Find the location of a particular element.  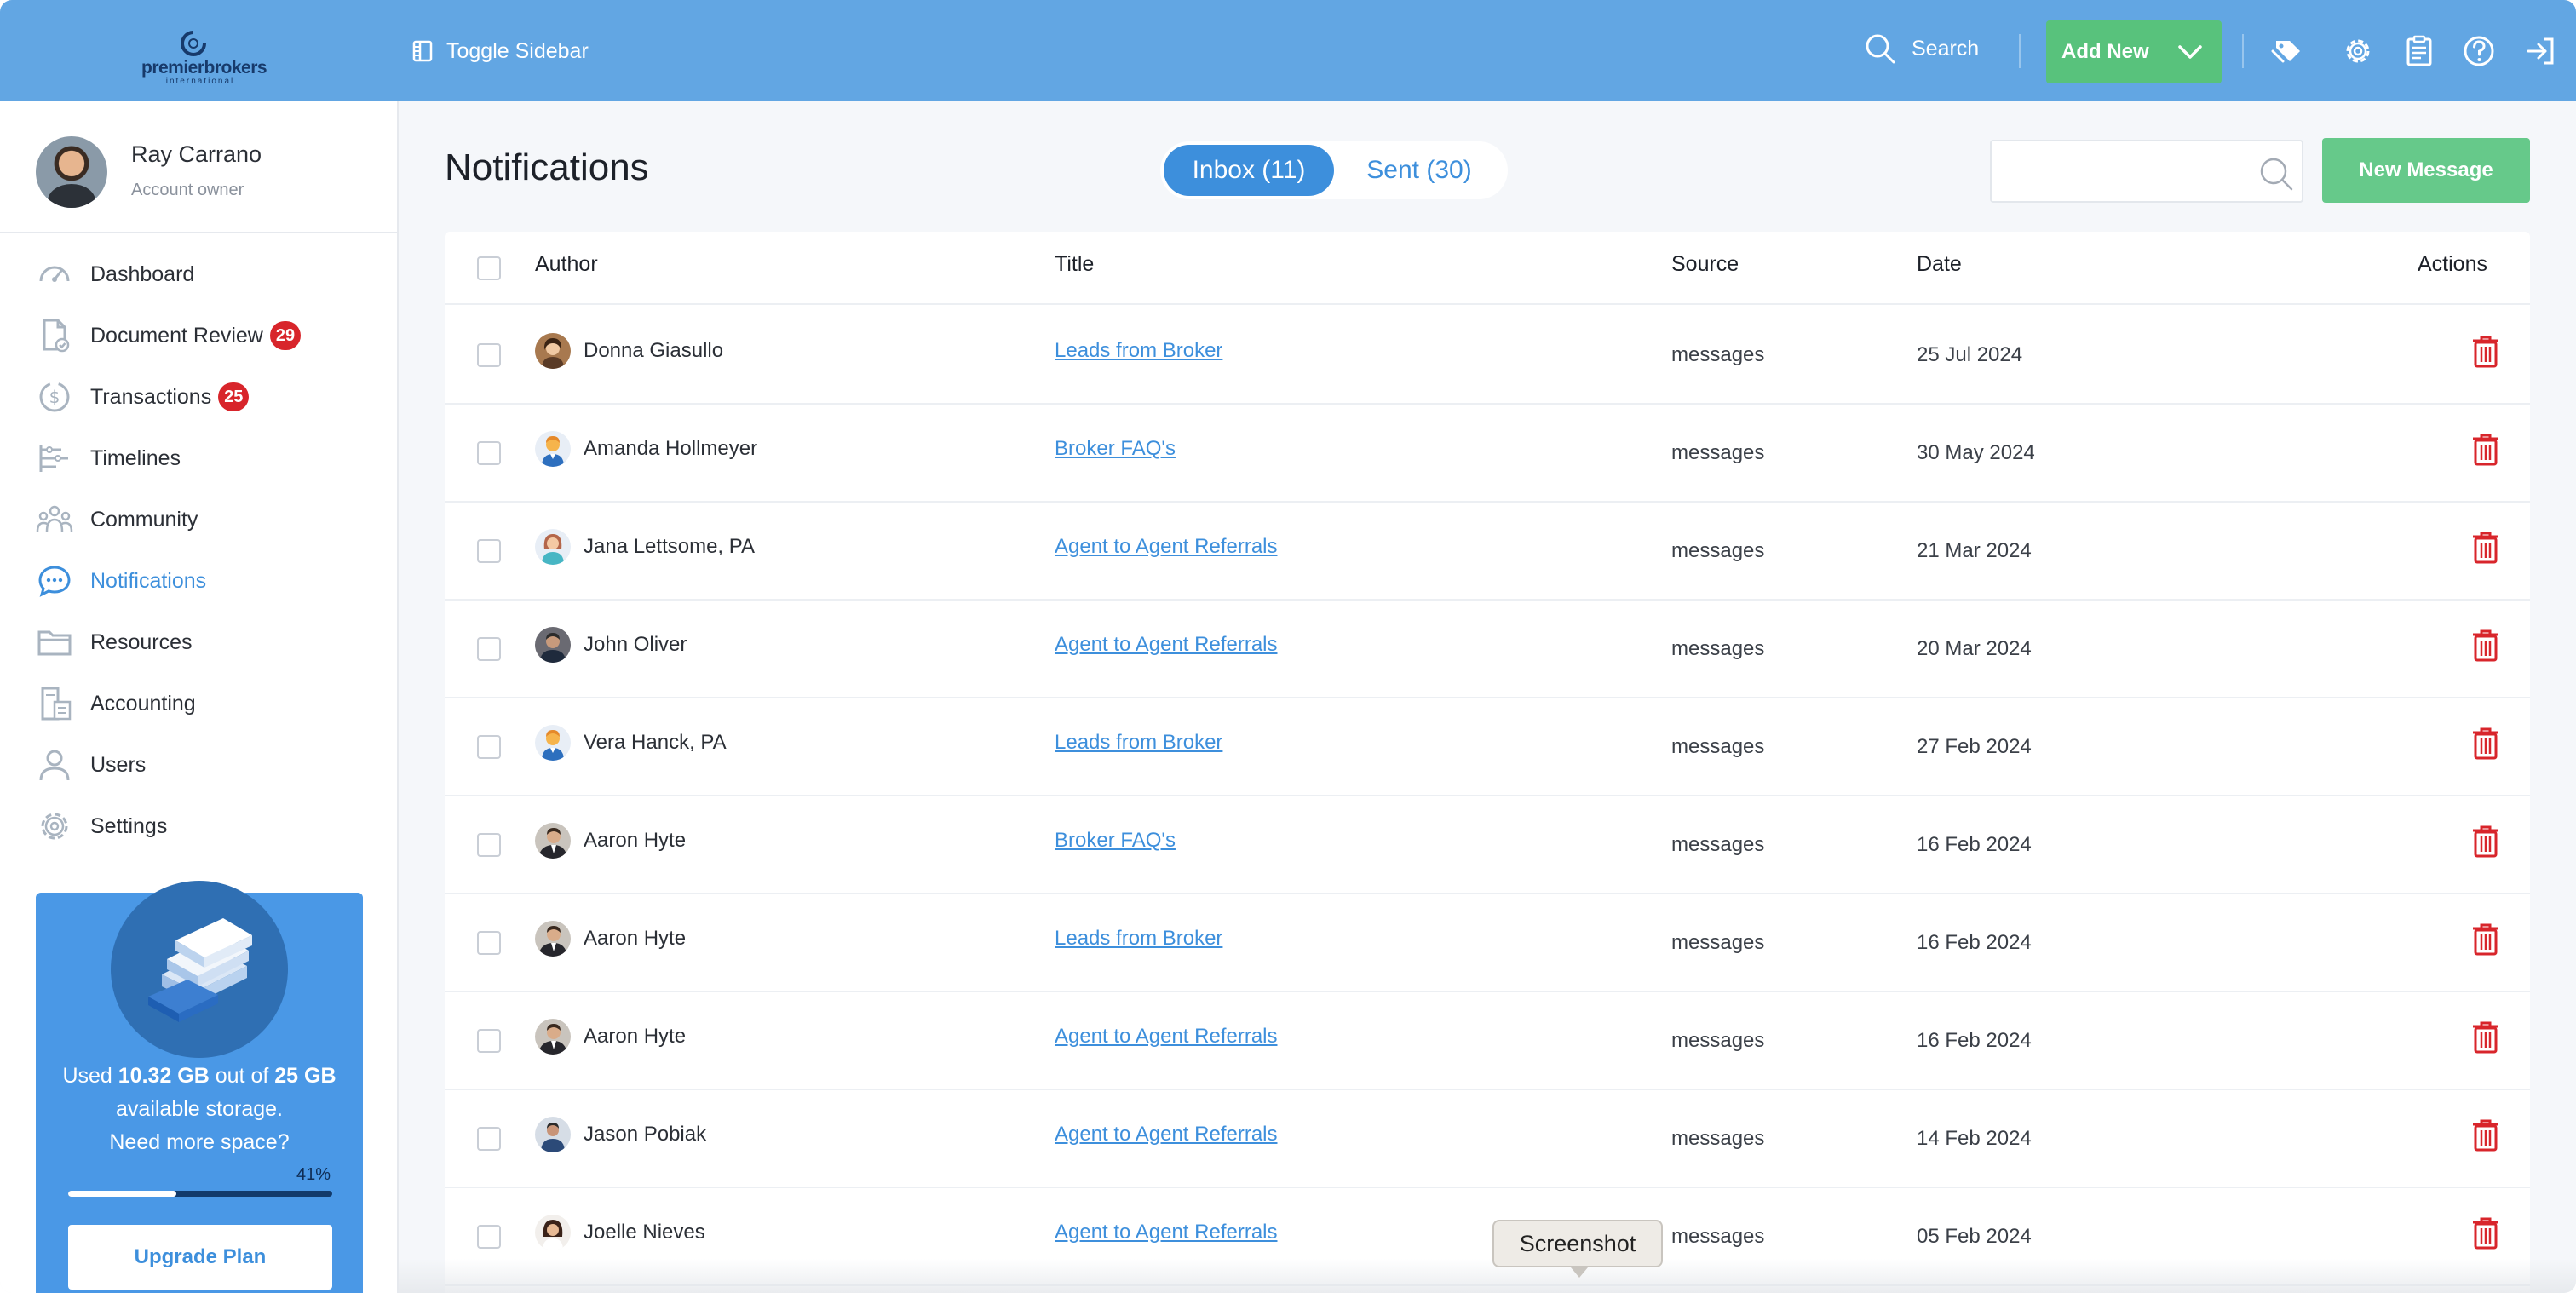

dashboard-icon is located at coordinates (55, 274).